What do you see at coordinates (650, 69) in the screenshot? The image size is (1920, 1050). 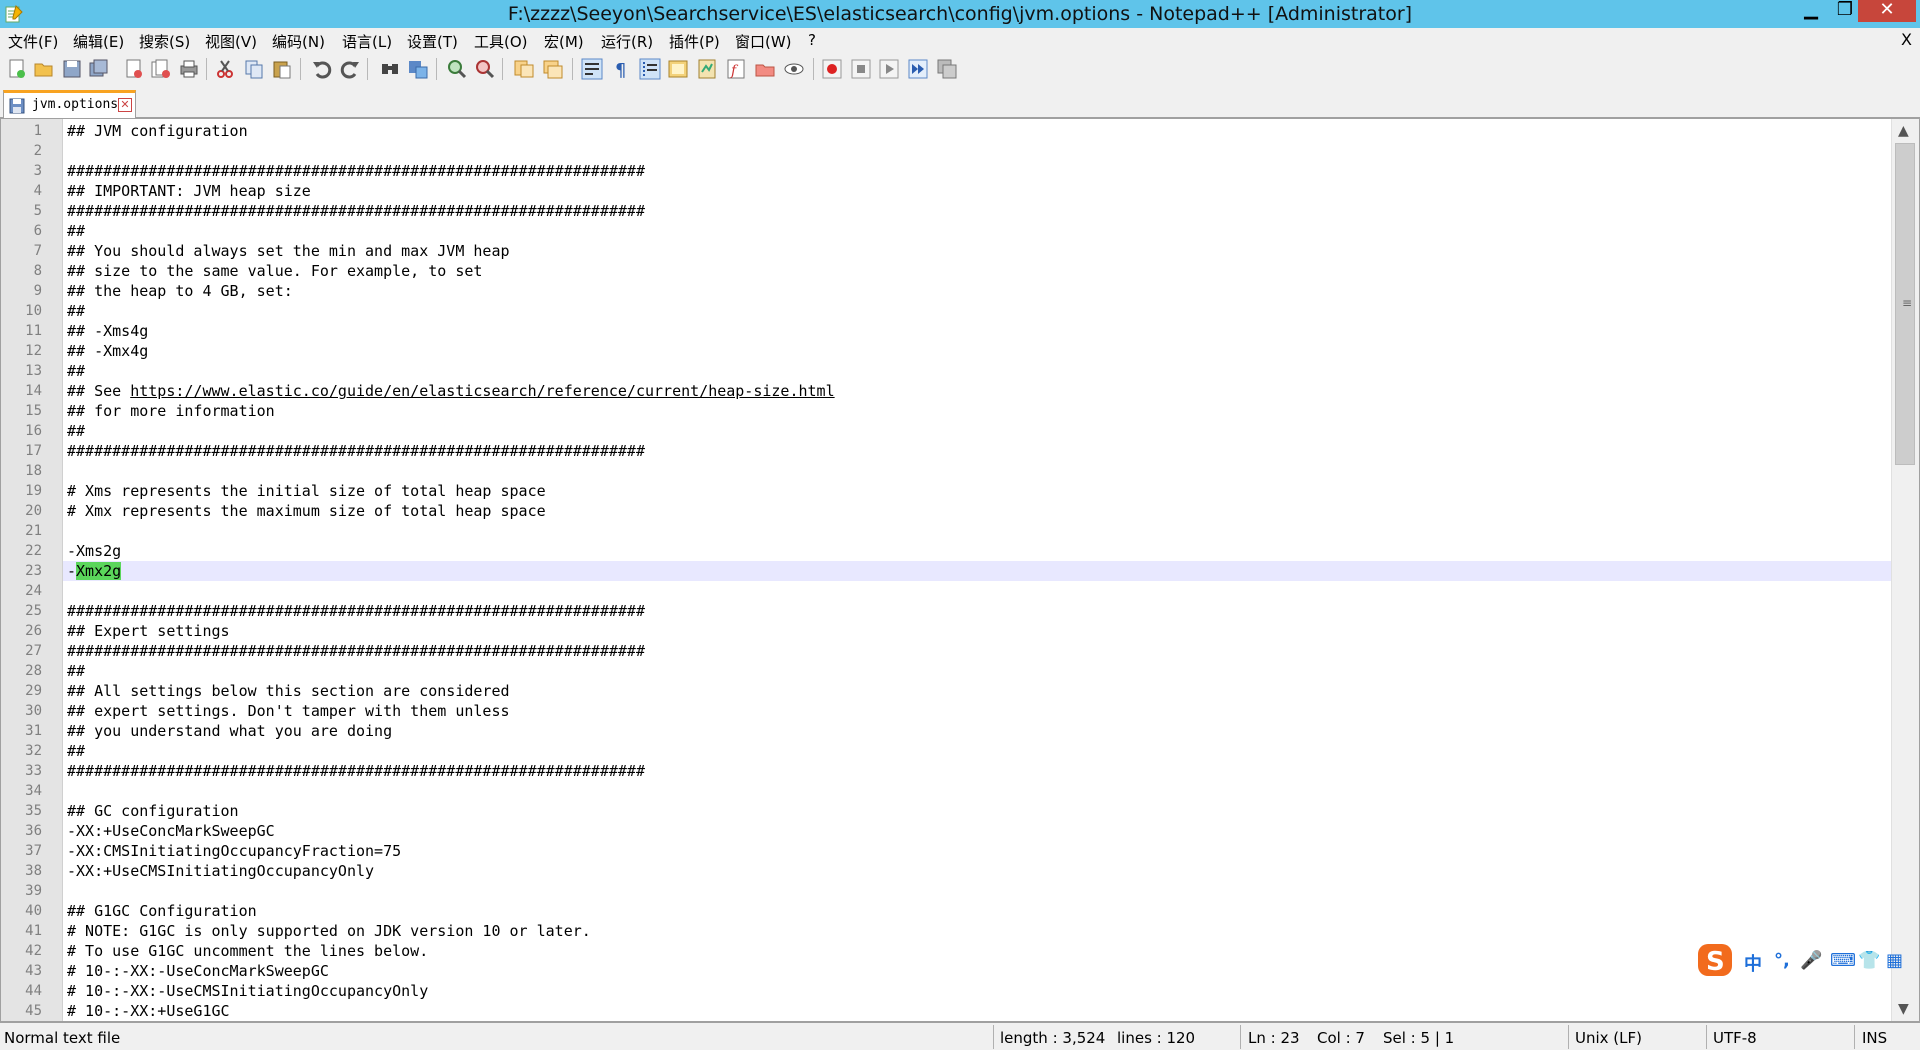 I see `indent-guide-icon` at bounding box center [650, 69].